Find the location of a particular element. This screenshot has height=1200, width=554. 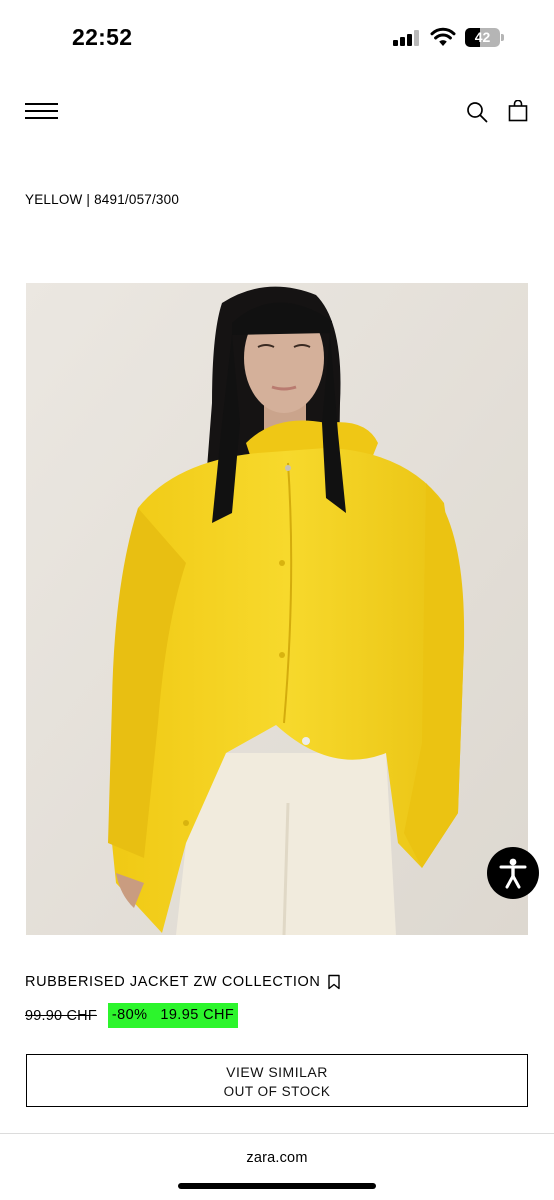

price-row: 99.90 CHF -80% 19.95 CHF is located at coordinates (132, 1015).